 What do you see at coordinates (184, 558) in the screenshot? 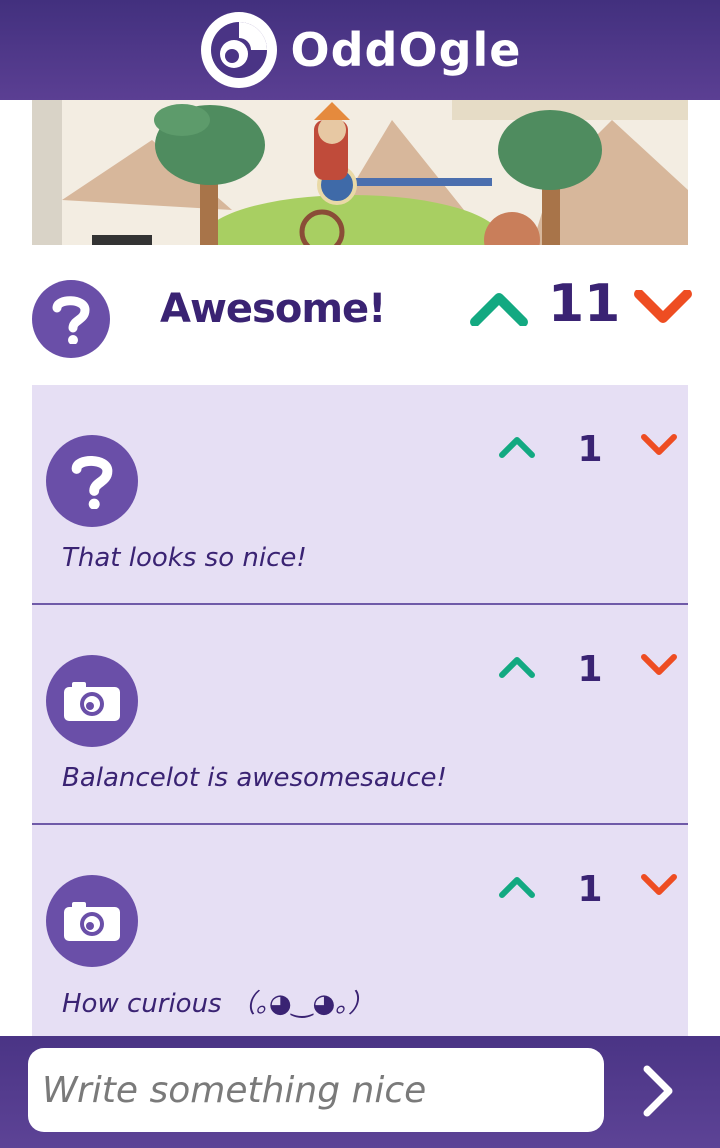
I see `comment-text: That looks so nice!` at bounding box center [184, 558].